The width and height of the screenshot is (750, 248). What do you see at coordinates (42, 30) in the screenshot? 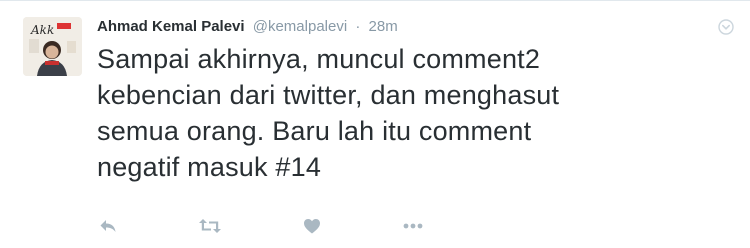
I see `avatar-logo-text: Akk` at bounding box center [42, 30].